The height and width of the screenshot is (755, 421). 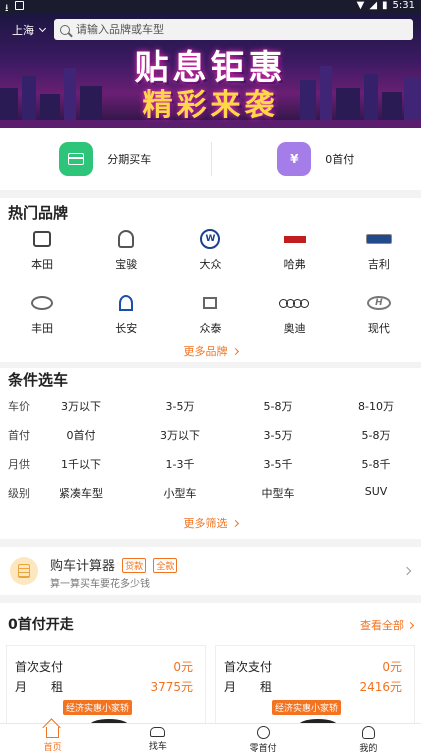 What do you see at coordinates (42, 328) in the screenshot?
I see `brand-name: 丰田` at bounding box center [42, 328].